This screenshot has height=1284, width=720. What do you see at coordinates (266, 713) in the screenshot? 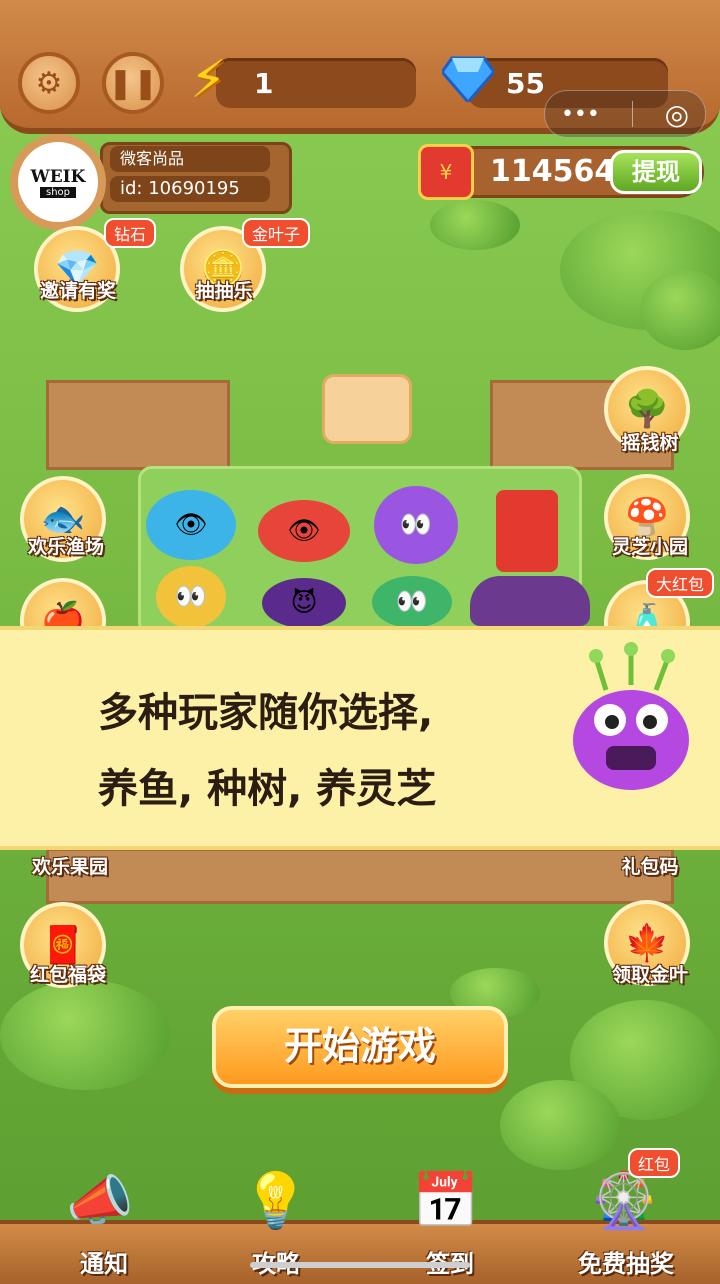
I see `banner-line-1: 多种玩家随你选择,` at bounding box center [266, 713].